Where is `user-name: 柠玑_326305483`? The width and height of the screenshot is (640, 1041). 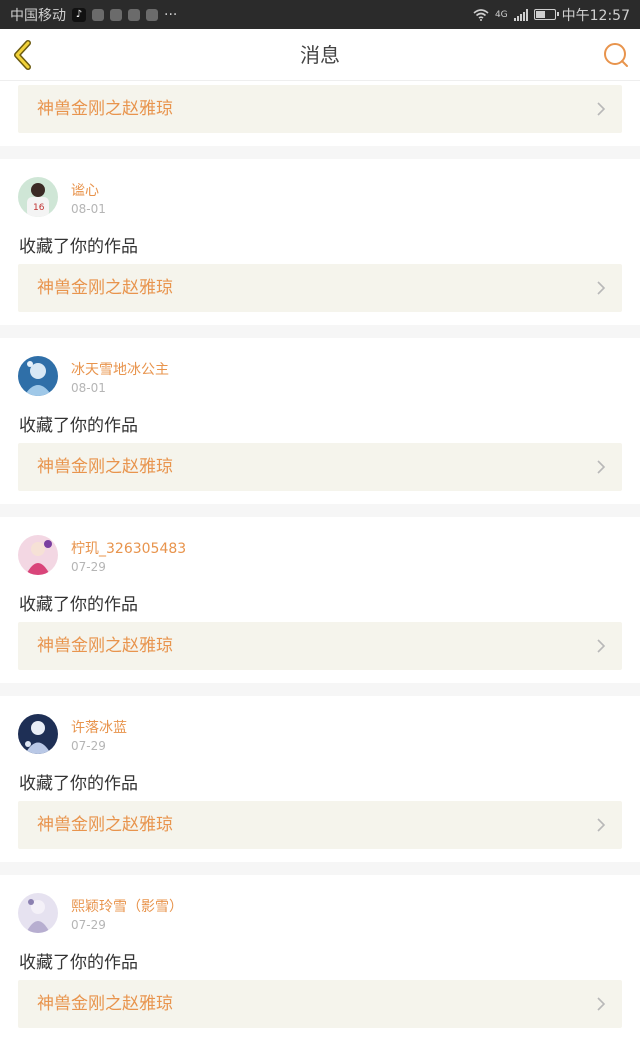
user-name: 柠玑_326305483 is located at coordinates (128, 548).